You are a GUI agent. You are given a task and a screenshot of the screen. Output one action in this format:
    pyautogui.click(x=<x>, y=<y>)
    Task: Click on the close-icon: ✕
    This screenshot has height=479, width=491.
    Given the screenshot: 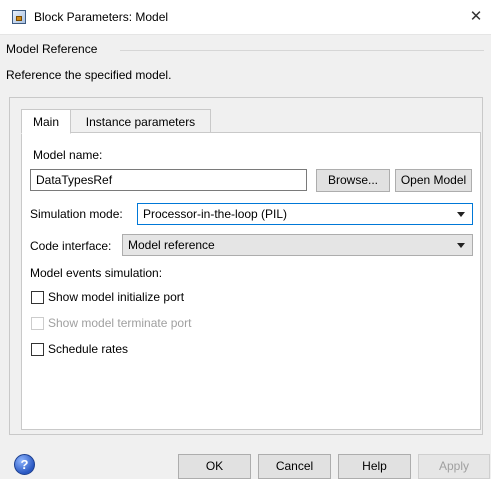 What is the action you would take?
    pyautogui.click(x=476, y=17)
    